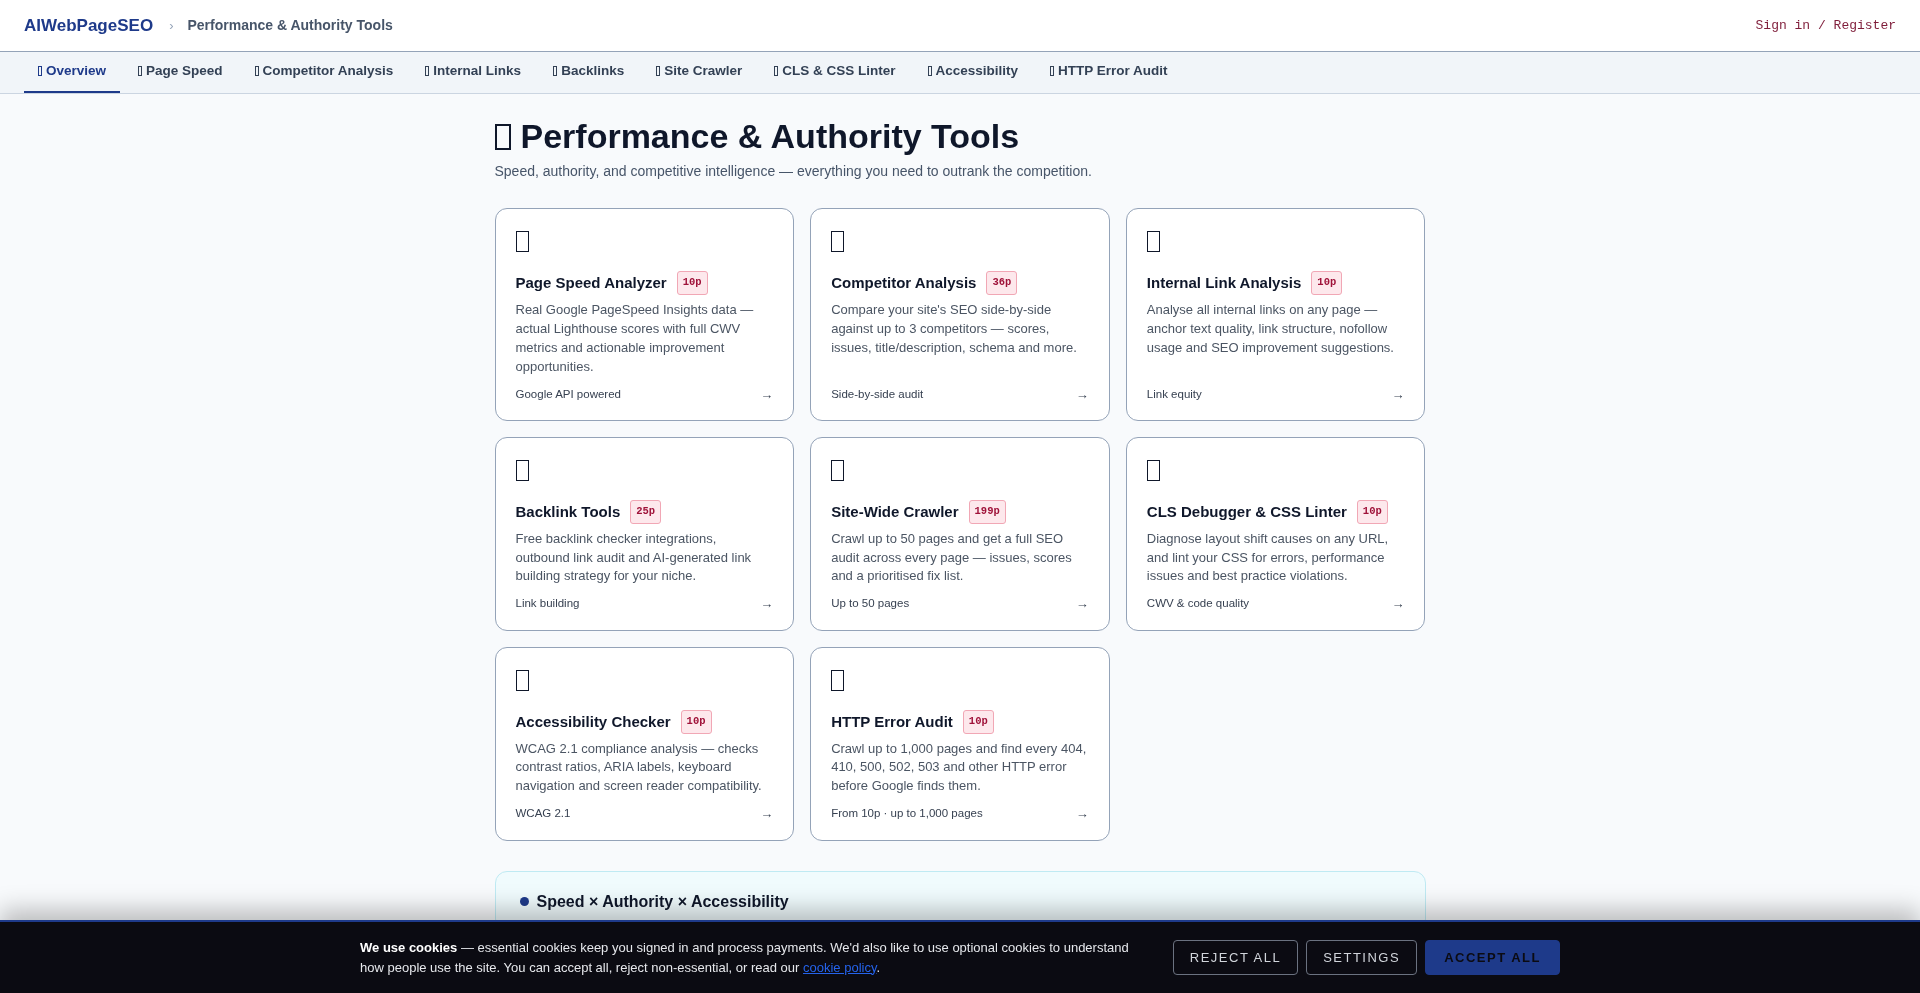  Describe the element at coordinates (895, 511) in the screenshot. I see `tool-title: Site-Wide Crawler` at that location.